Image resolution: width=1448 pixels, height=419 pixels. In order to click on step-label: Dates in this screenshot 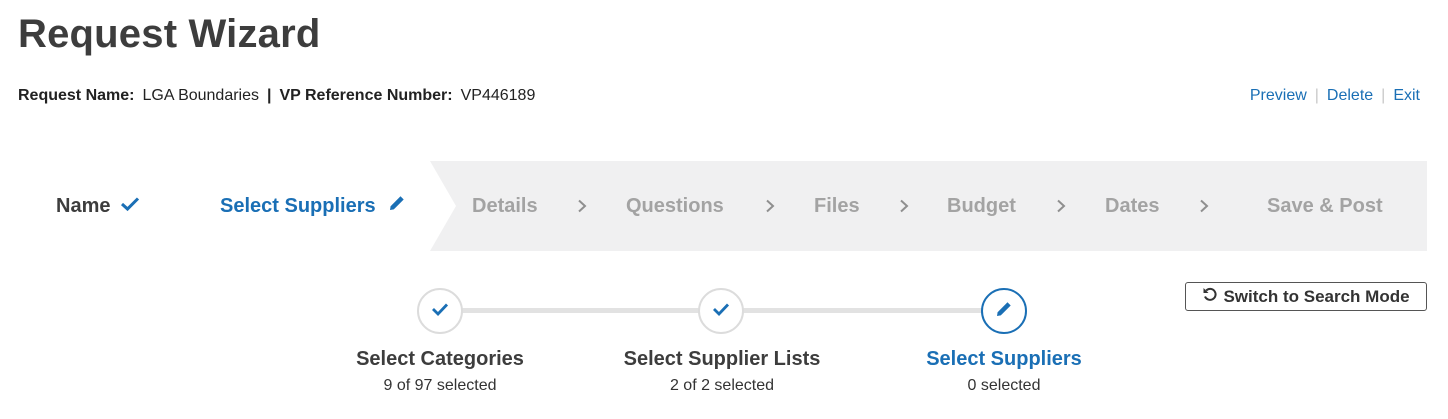, I will do `click(1132, 205)`.